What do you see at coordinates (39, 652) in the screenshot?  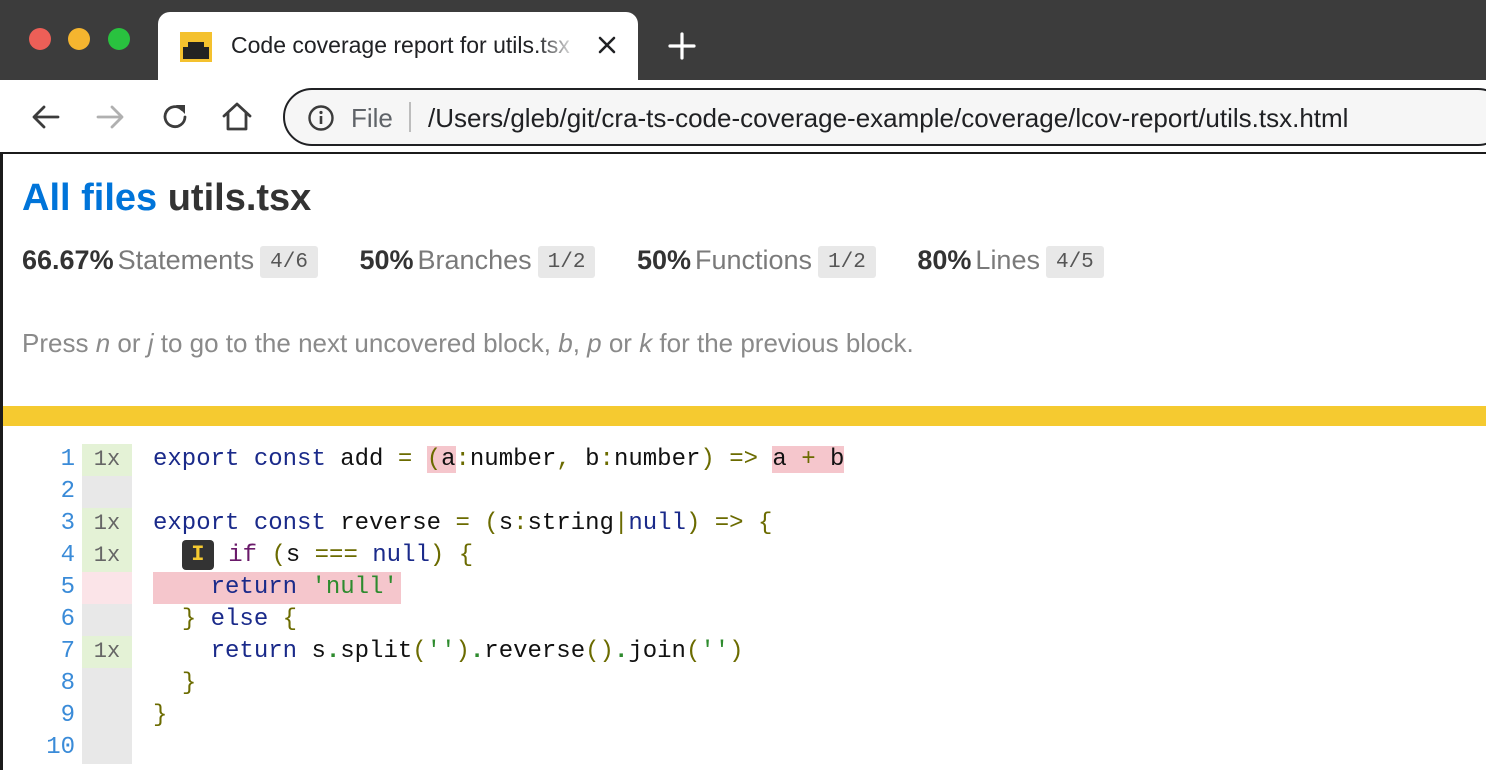 I see `line-number-link: 7` at bounding box center [39, 652].